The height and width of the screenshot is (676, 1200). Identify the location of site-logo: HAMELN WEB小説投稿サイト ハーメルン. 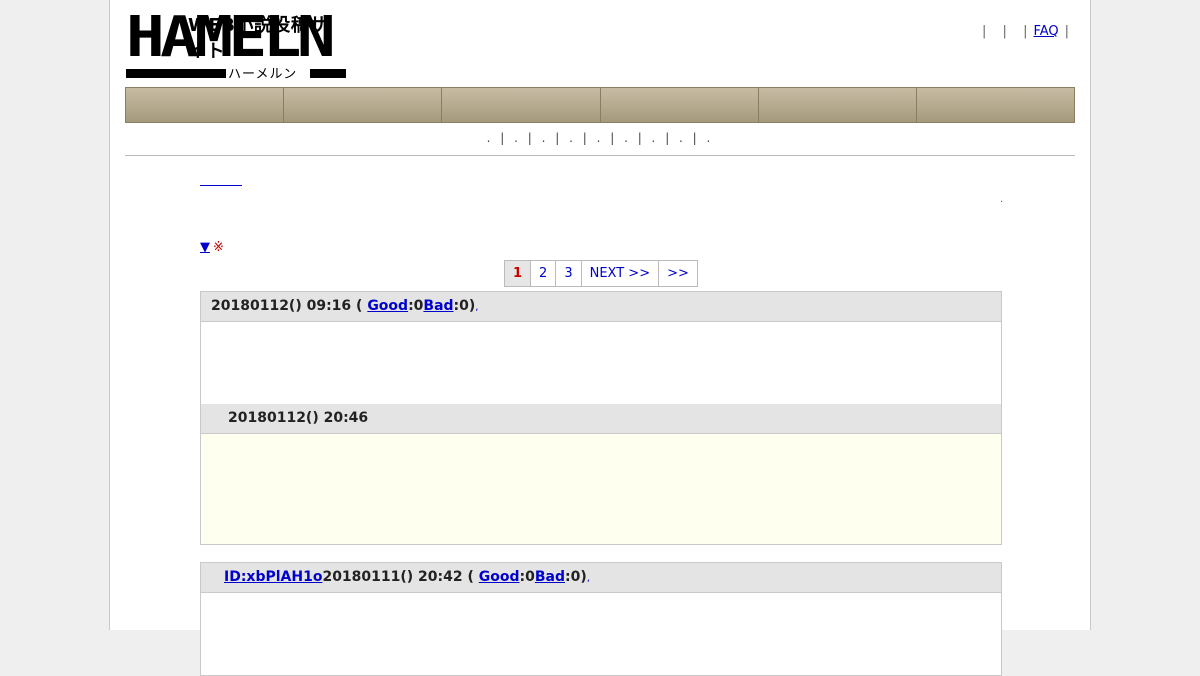
(236, 46).